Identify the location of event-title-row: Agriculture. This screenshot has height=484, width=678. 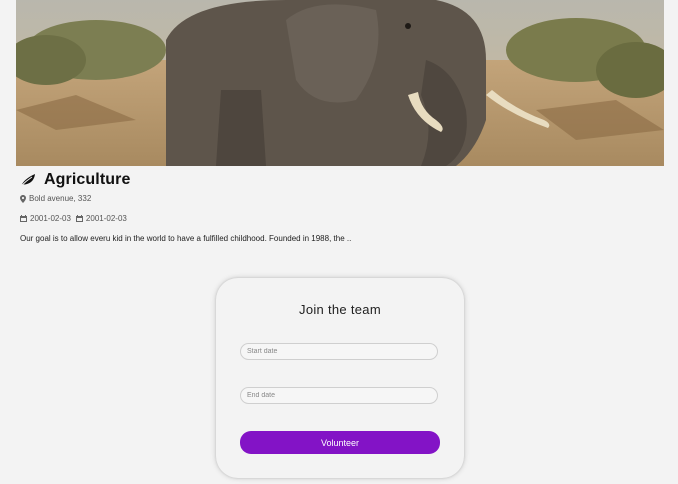
(75, 180).